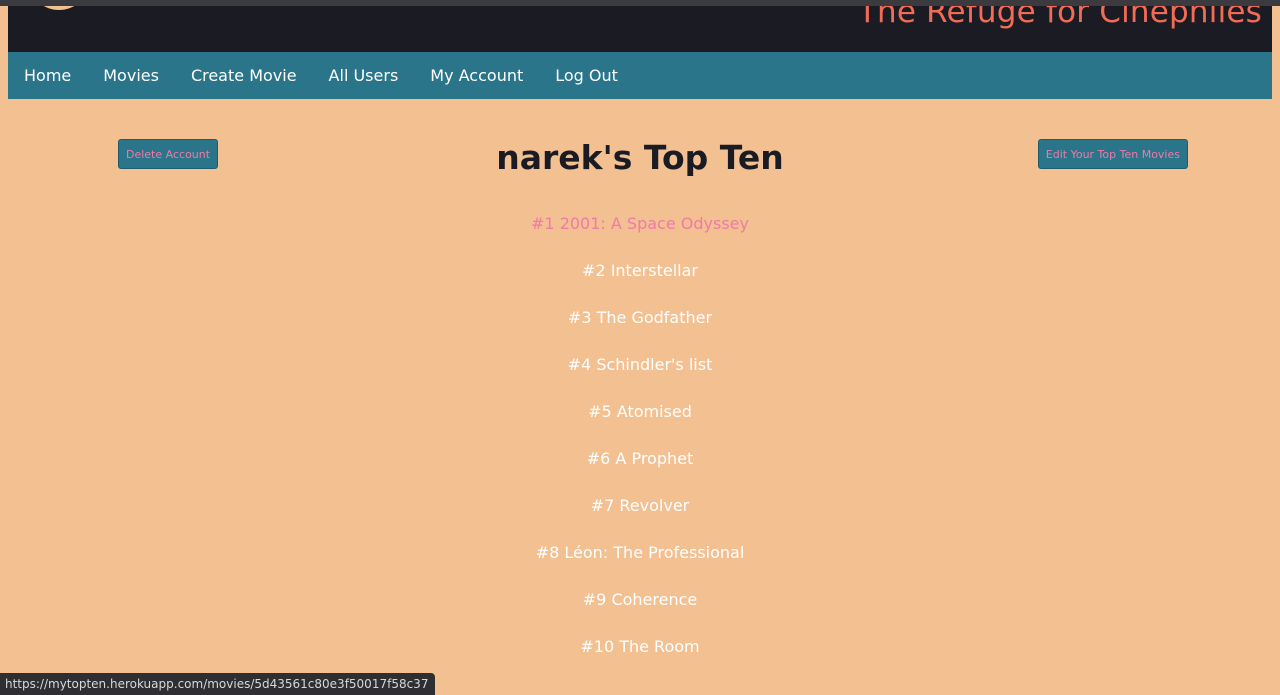 The width and height of the screenshot is (1280, 695). What do you see at coordinates (640, 282) in the screenshot?
I see `movie-list-item: #2 Interstellar` at bounding box center [640, 282].